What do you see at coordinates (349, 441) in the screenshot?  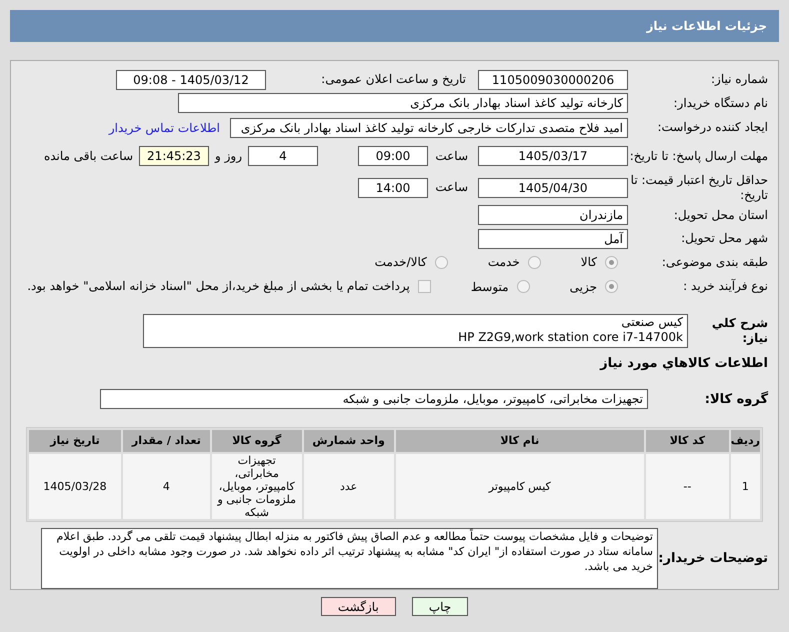 I see `column-header: واحد شمارش` at bounding box center [349, 441].